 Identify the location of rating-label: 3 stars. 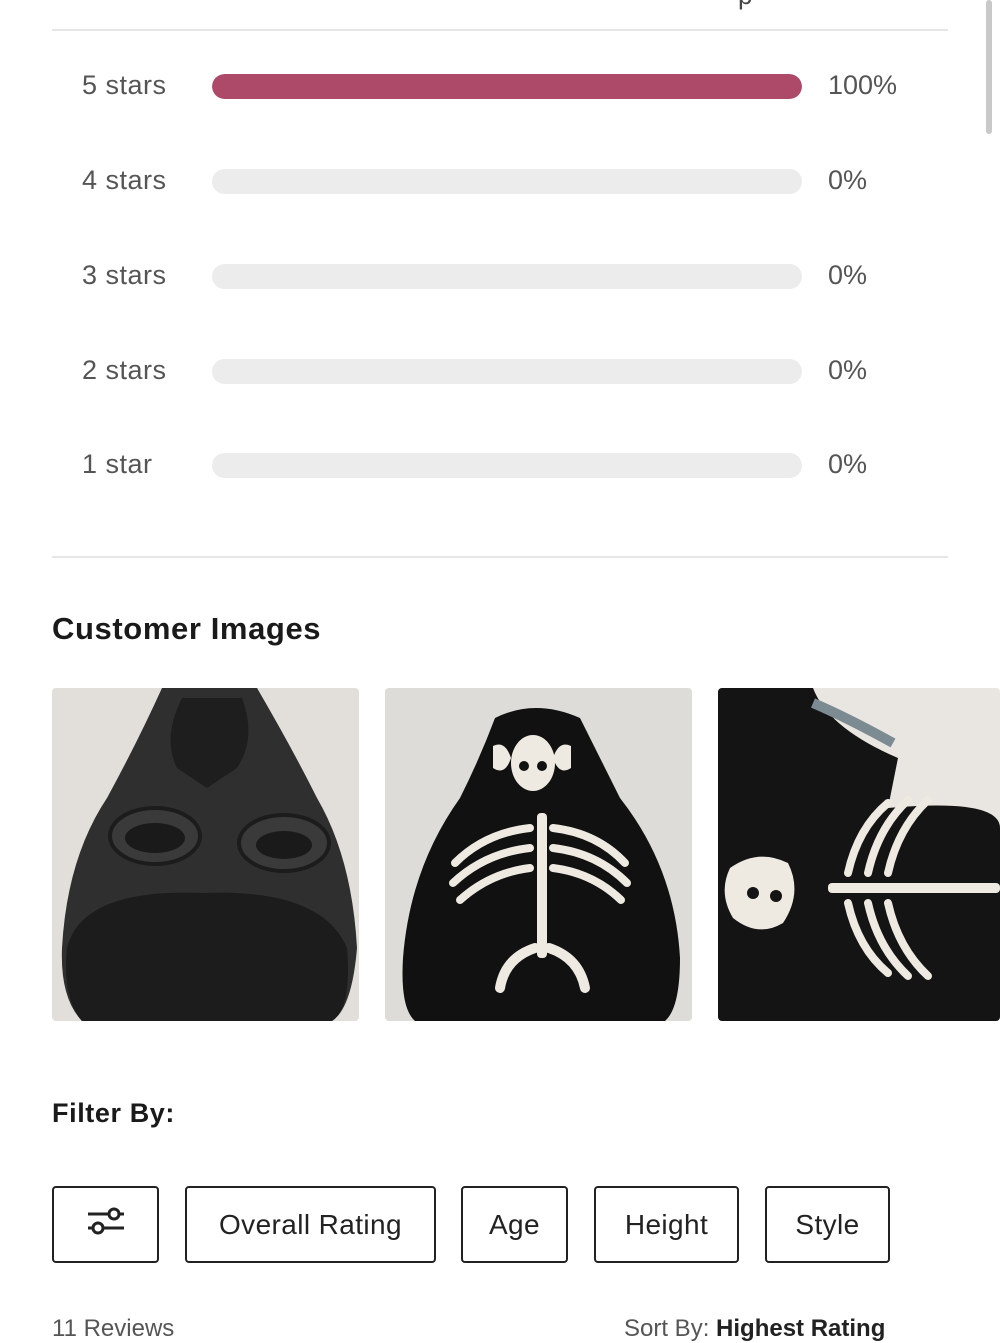
(124, 275).